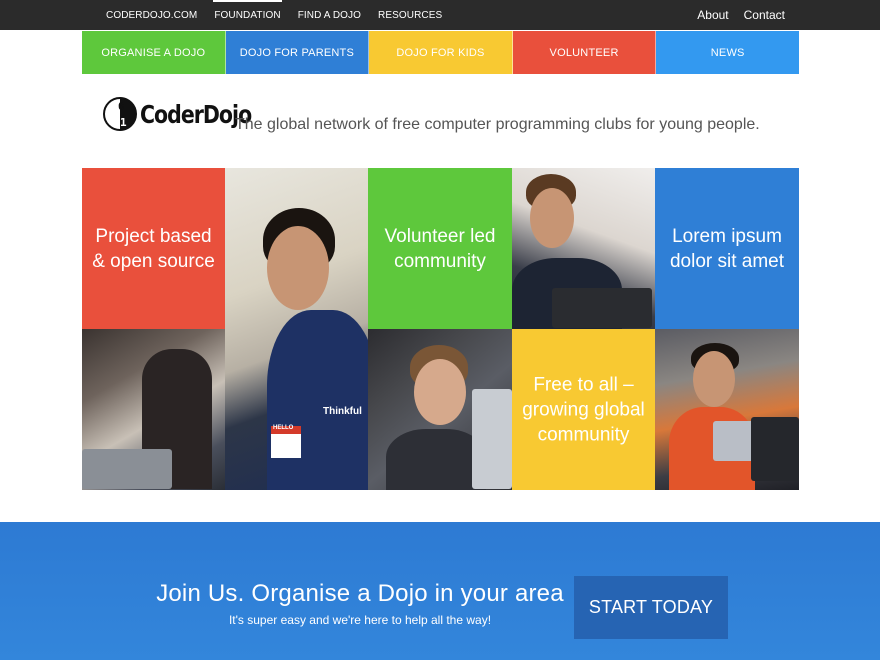  What do you see at coordinates (651, 607) in the screenshot?
I see `start-today-button: START TODAY` at bounding box center [651, 607].